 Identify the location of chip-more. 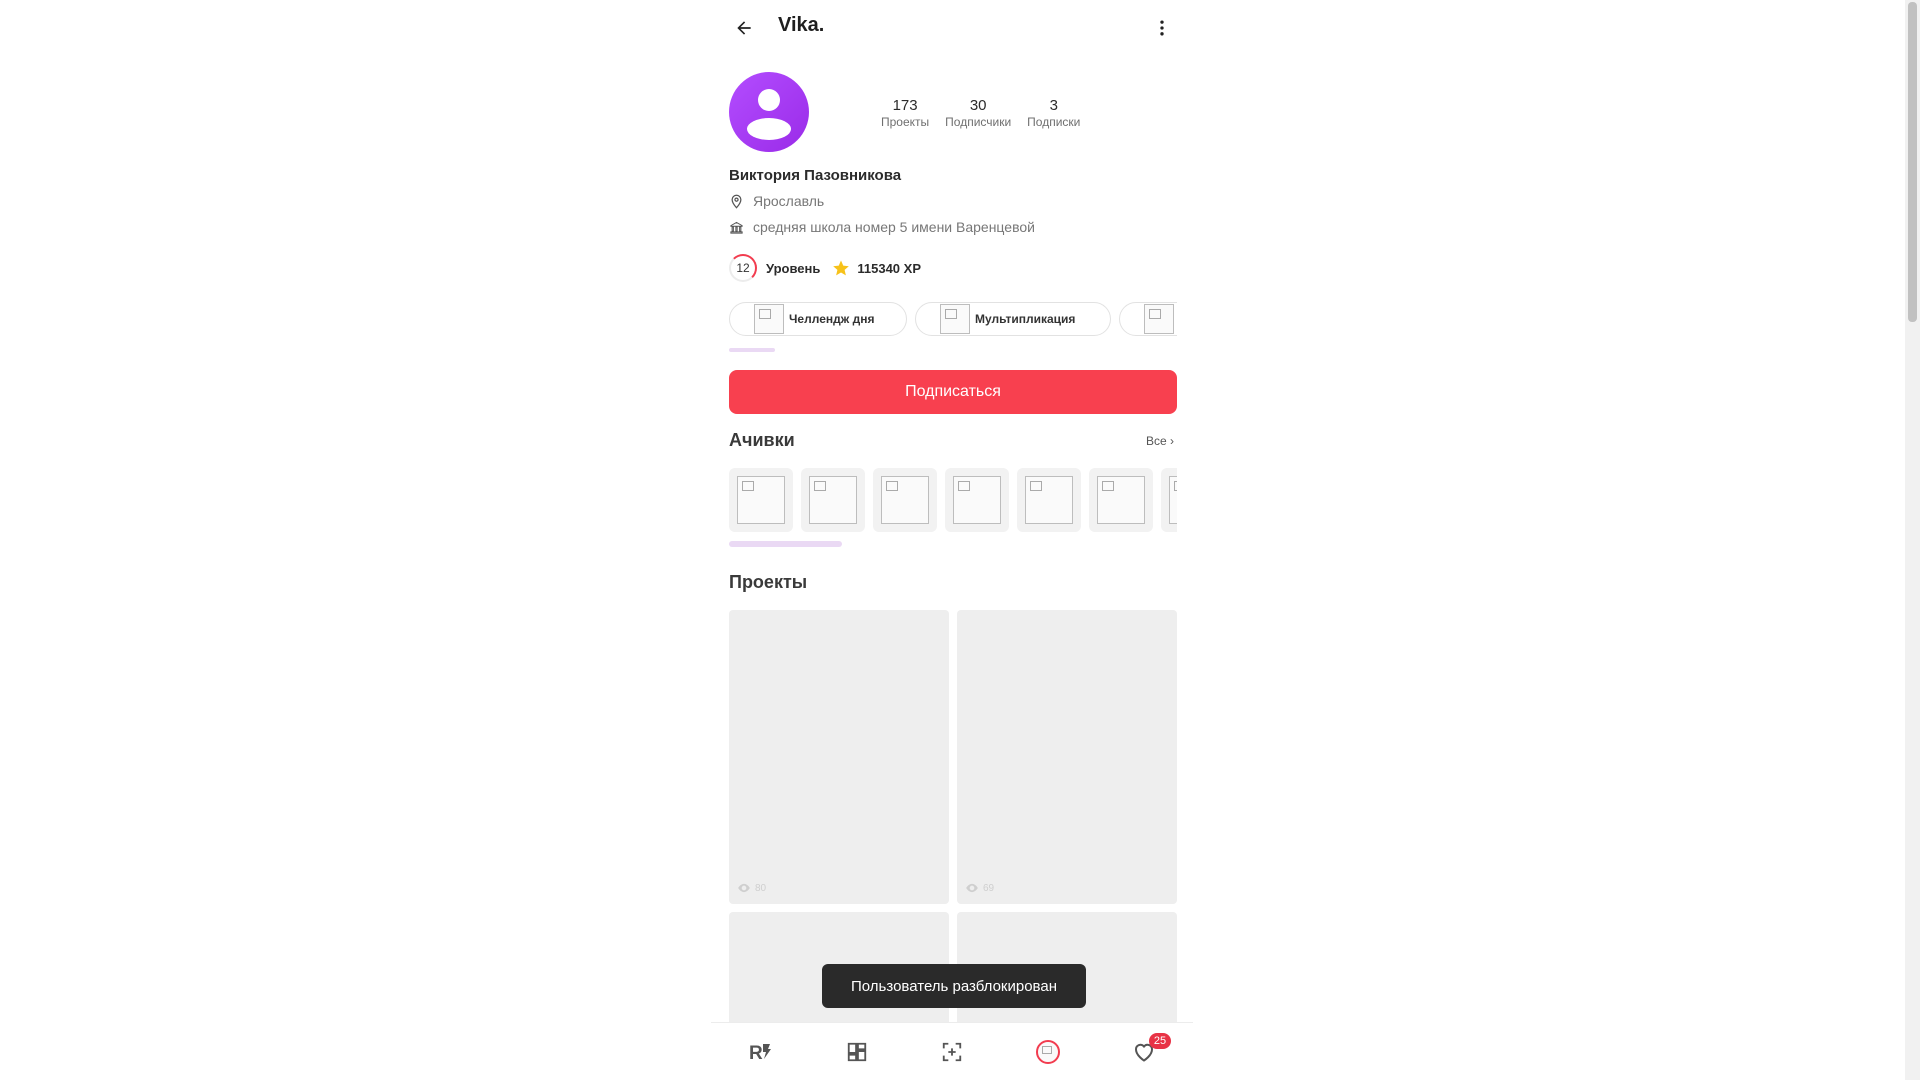
(1148, 319).